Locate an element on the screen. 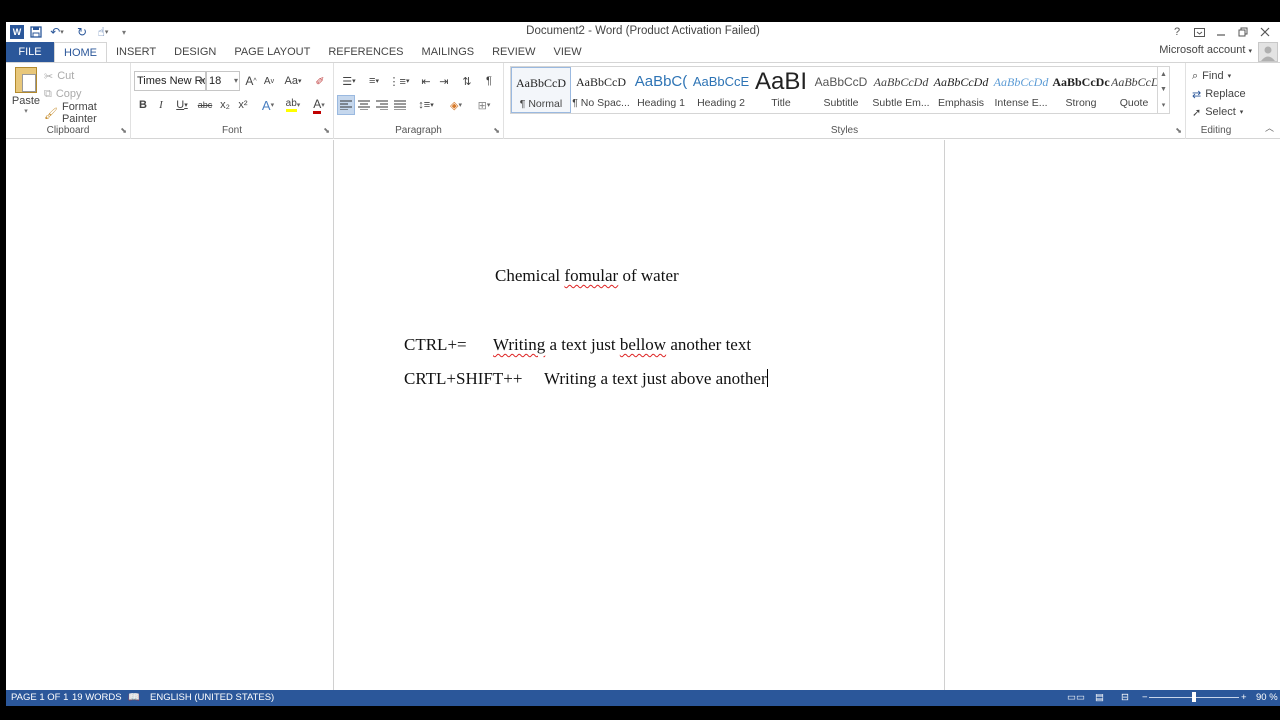 The image size is (1280, 720). sort-icon: ⇅ is located at coordinates (467, 81).